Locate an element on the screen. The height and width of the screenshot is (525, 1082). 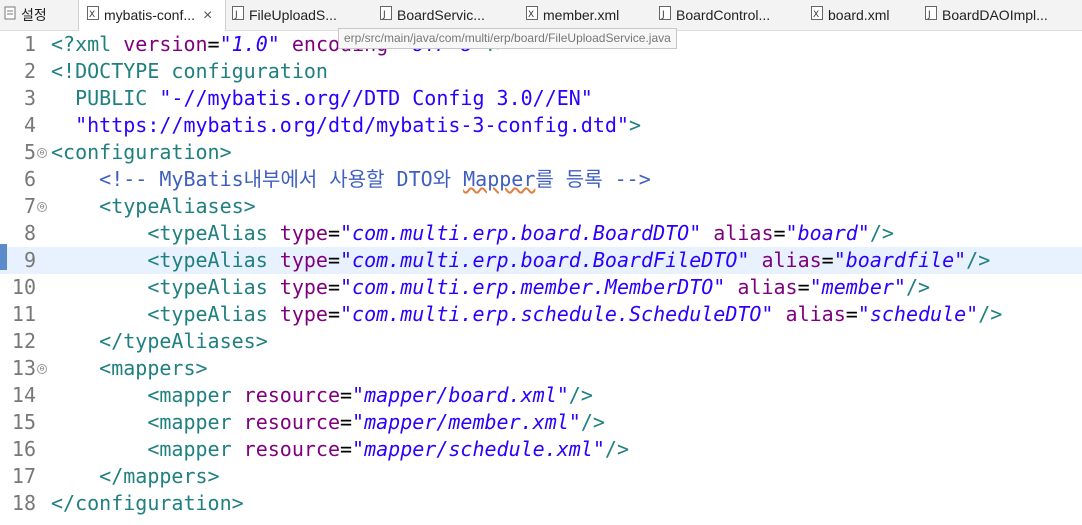
settings-icon is located at coordinates (10, 15).